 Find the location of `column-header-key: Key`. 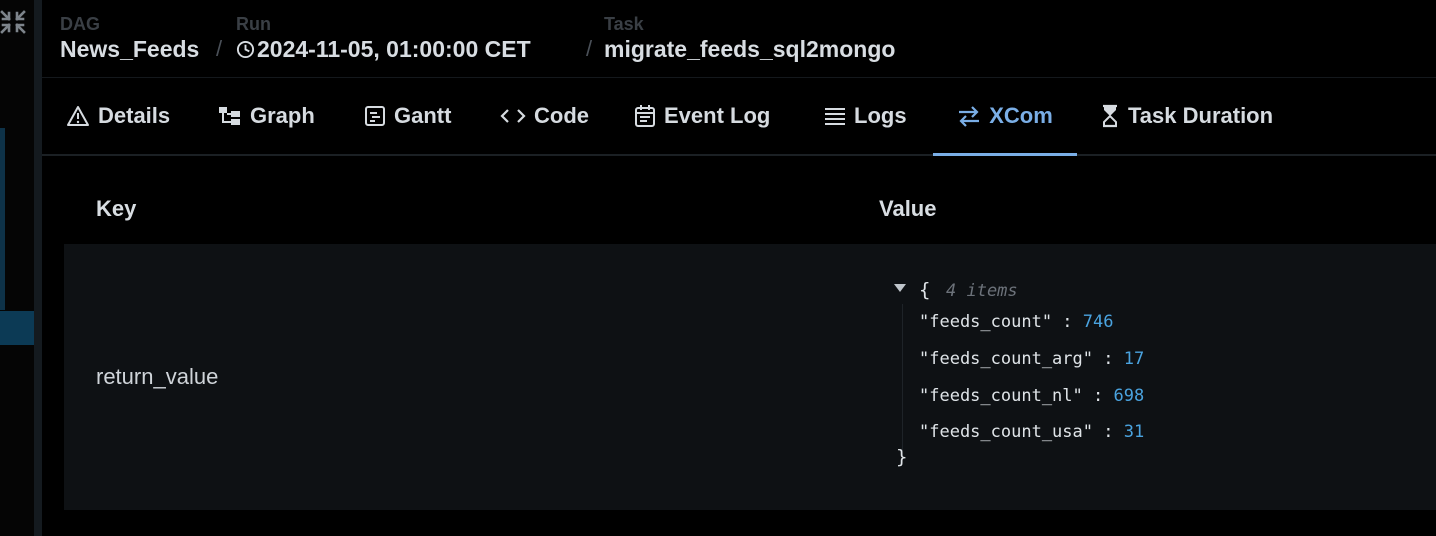

column-header-key: Key is located at coordinates (116, 208).